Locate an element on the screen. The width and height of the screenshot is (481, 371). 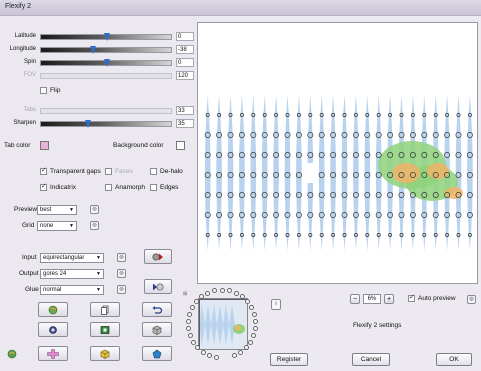
preview-select: best ▼ is located at coordinates (57, 210).